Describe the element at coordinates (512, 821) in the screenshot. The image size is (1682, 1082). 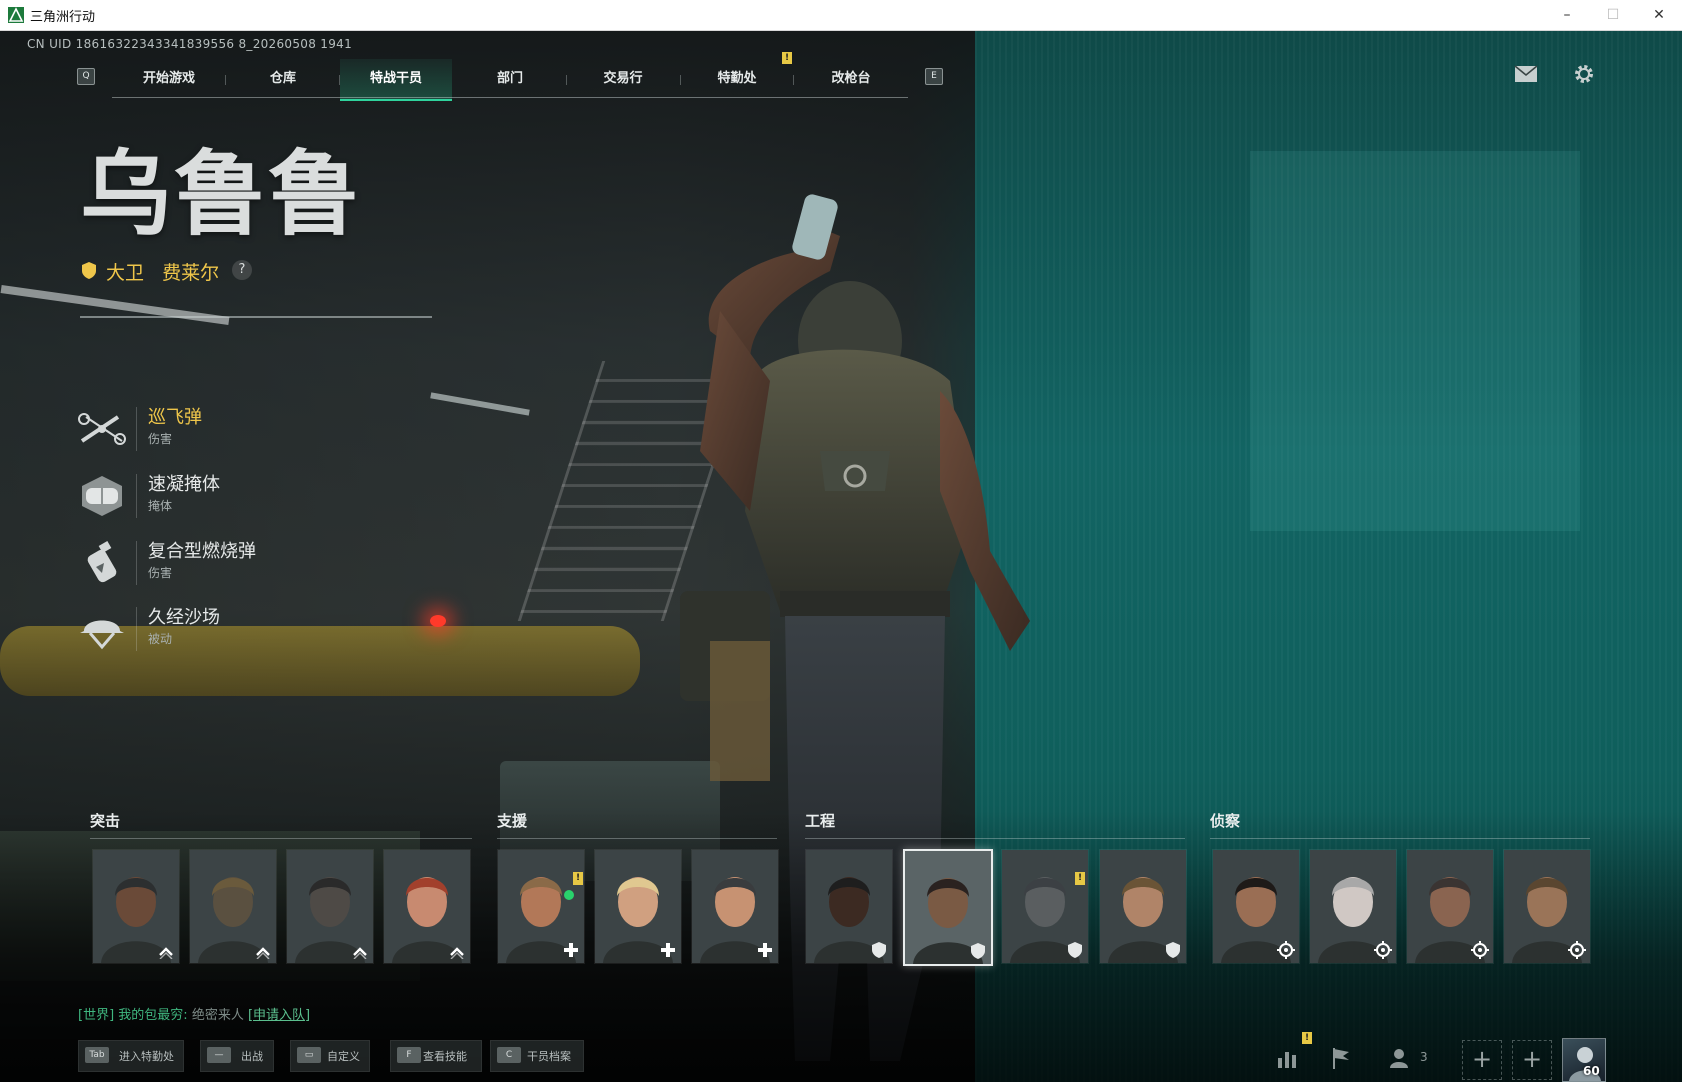
I see `category-support: 支援` at that location.